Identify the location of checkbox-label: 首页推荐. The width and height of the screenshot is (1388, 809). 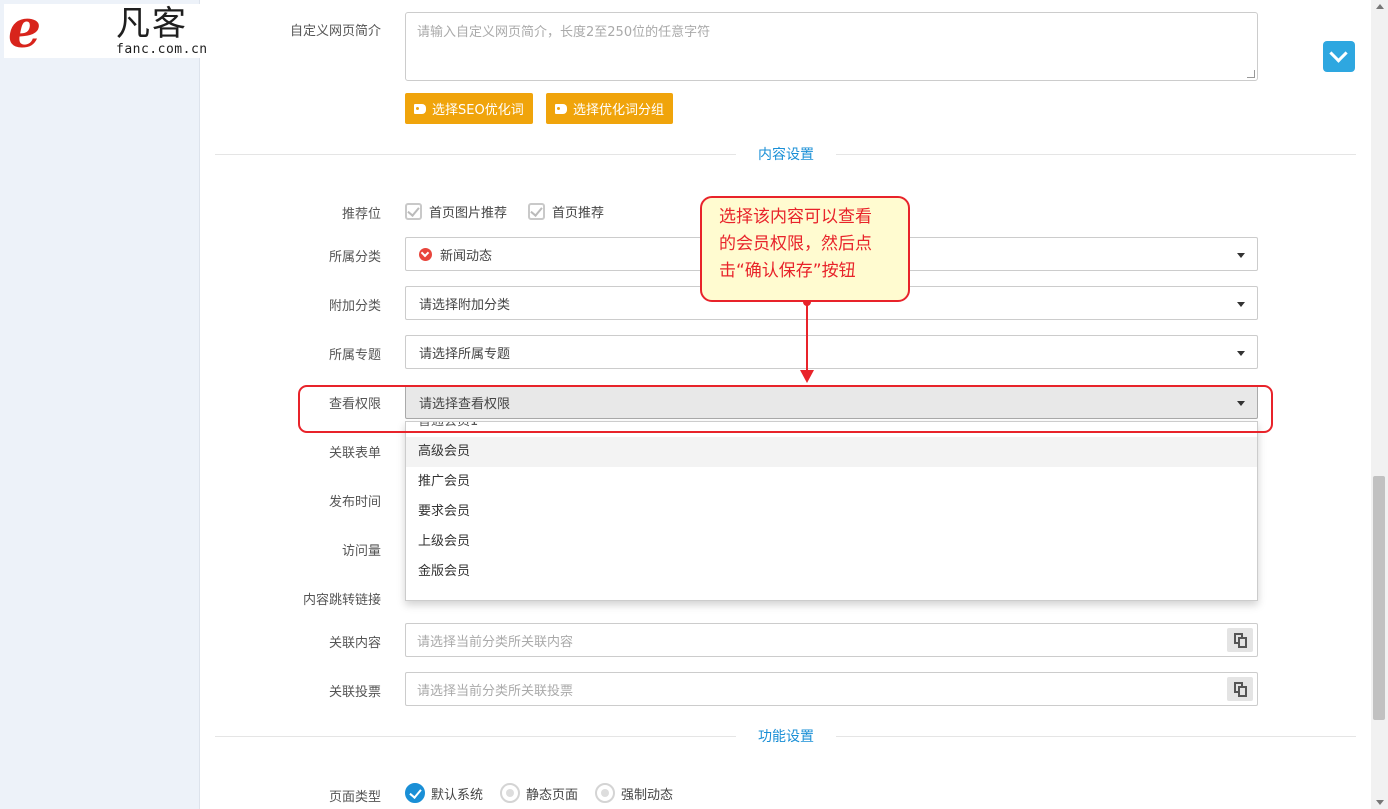
(578, 213).